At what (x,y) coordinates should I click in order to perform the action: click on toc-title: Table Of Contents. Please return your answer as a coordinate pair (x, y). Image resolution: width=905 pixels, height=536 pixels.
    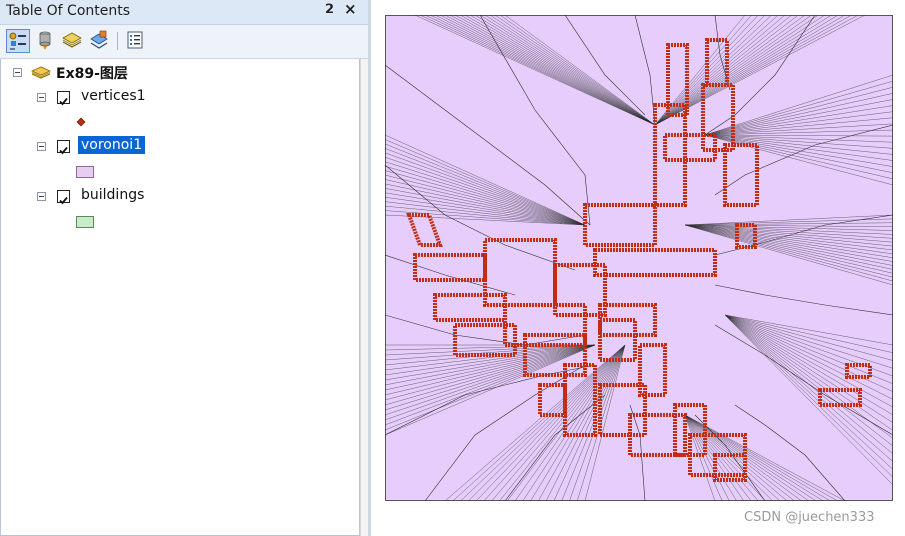
    Looking at the image, I should click on (68, 11).